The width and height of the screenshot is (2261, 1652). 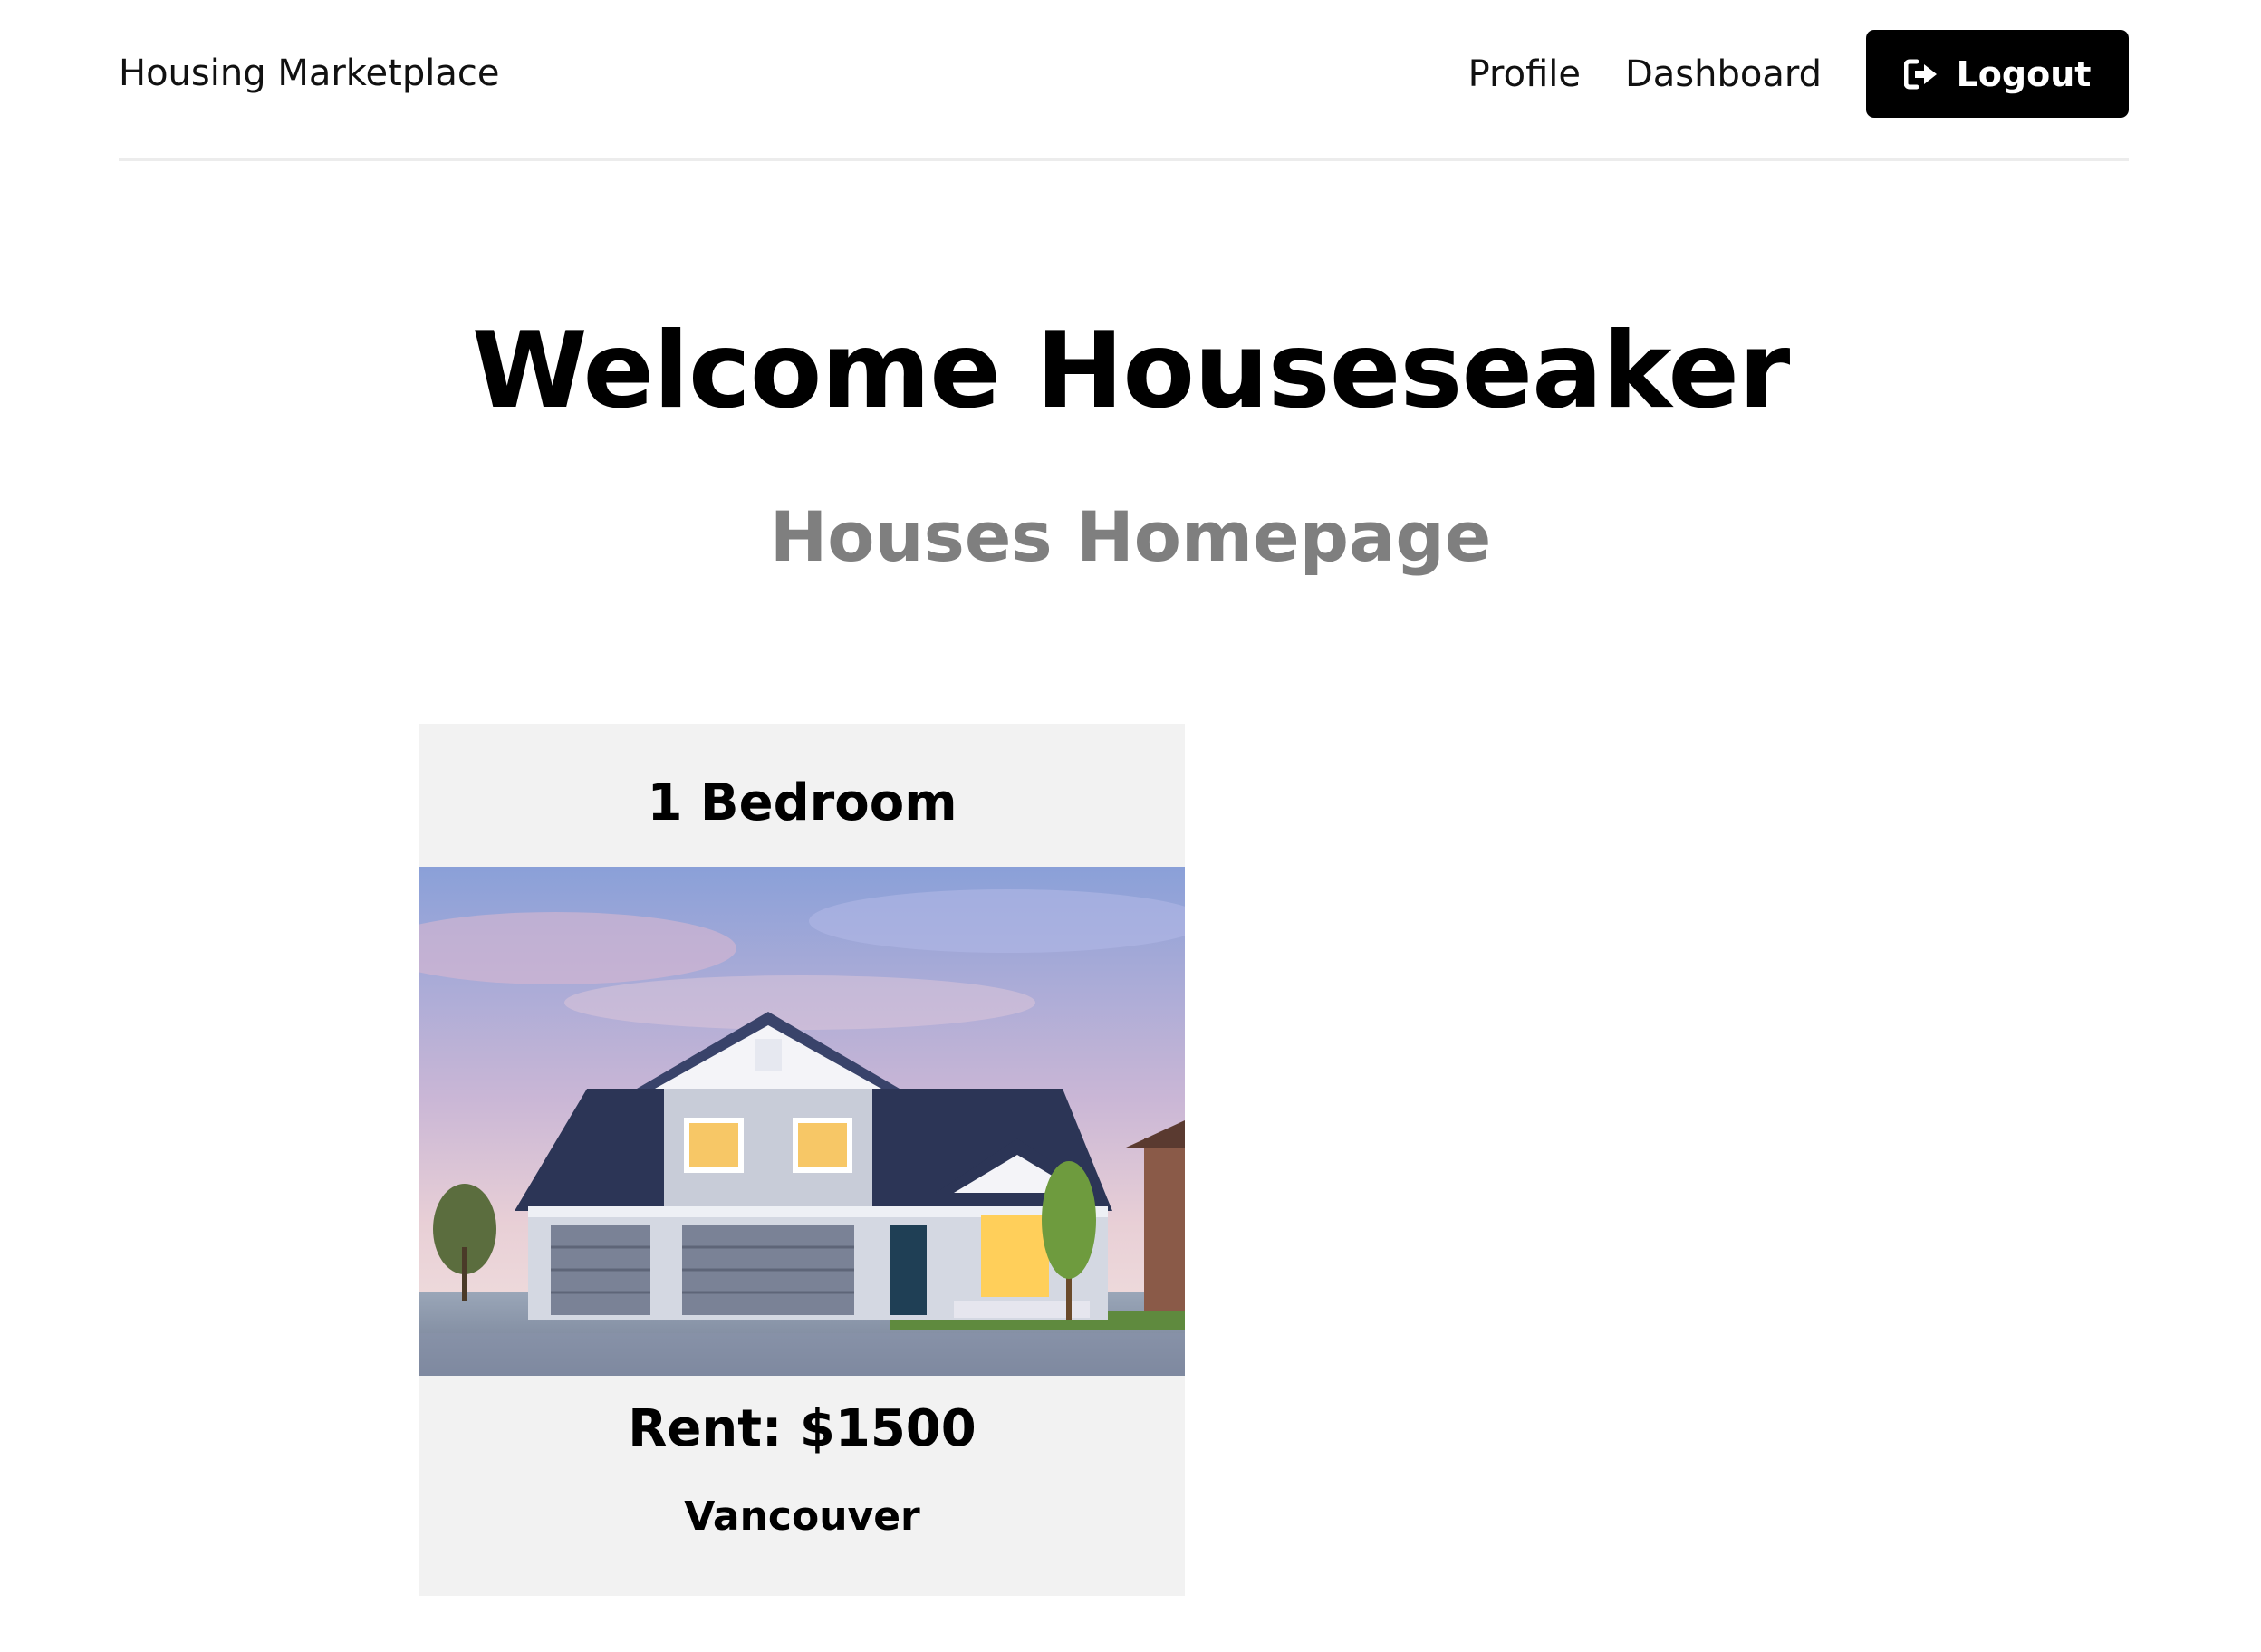 I want to click on brand-link: Housing Marketplace, so click(x=309, y=73).